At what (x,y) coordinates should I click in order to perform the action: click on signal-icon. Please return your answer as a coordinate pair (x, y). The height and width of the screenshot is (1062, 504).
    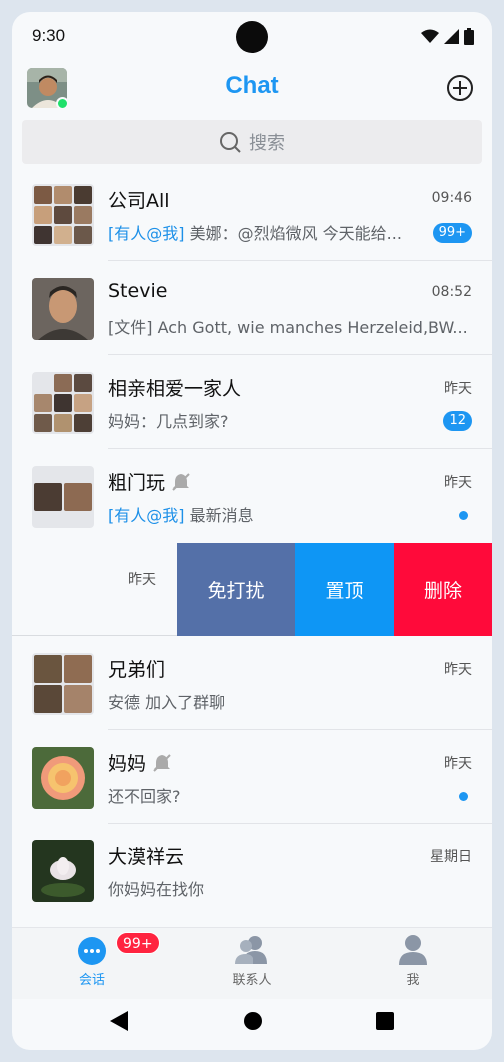
    Looking at the image, I should click on (451, 36).